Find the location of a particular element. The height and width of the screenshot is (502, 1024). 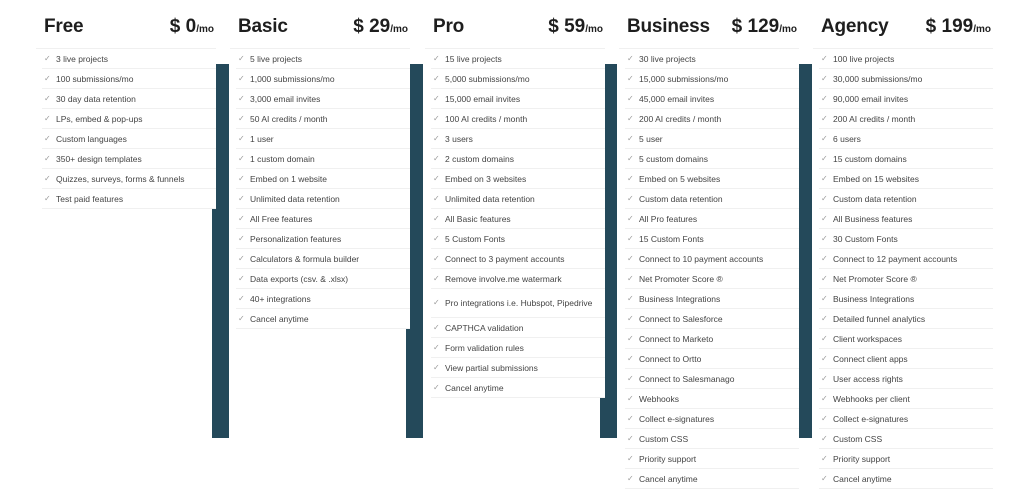

feature-label: Custom data retention is located at coordinates (875, 198).